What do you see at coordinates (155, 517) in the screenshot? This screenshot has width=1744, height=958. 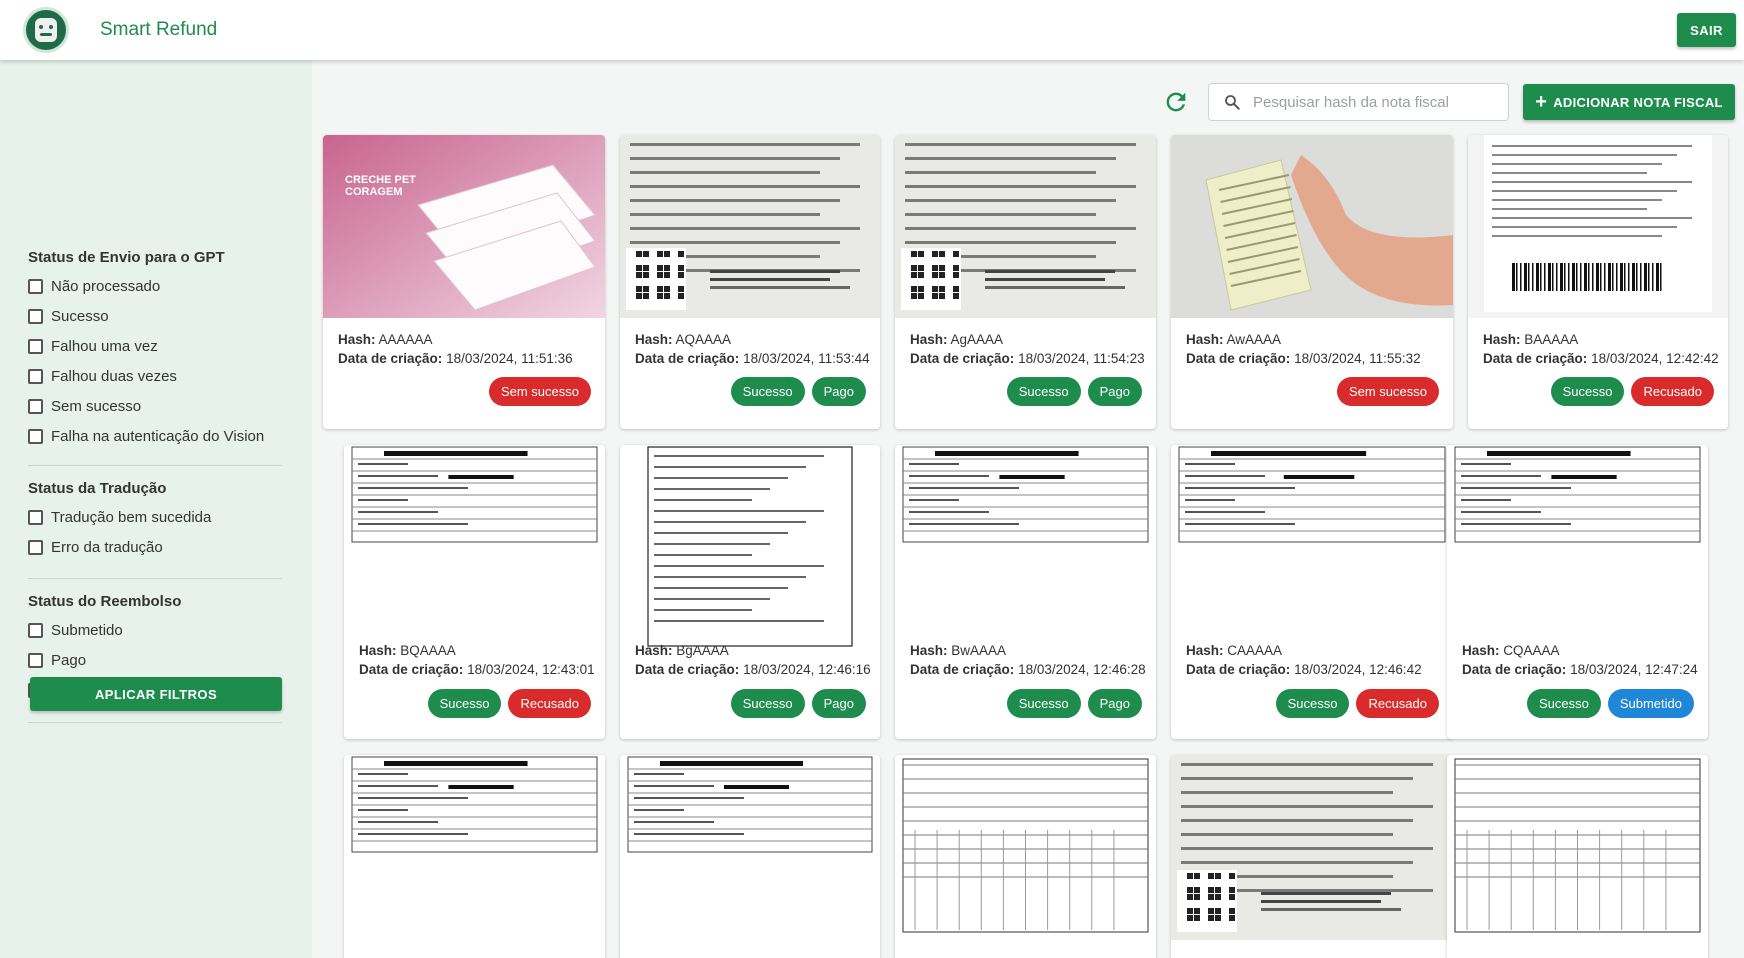 I see `filter-option: Tradução bem sucedida` at bounding box center [155, 517].